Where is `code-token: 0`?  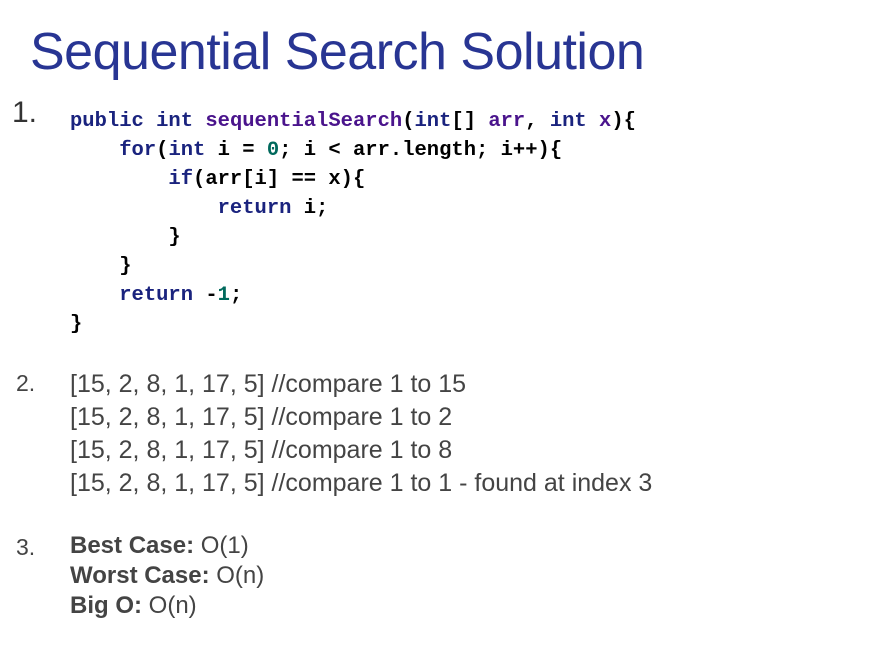
code-token: 0 is located at coordinates (273, 150).